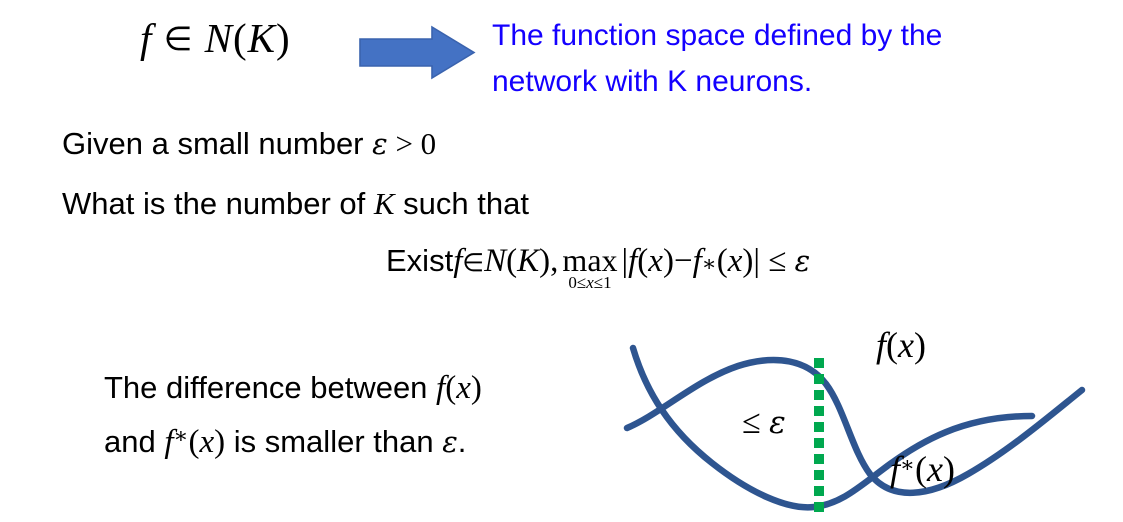 The width and height of the screenshot is (1123, 522). I want to click on blue-caption-line-2: network with K neurons., so click(652, 81).